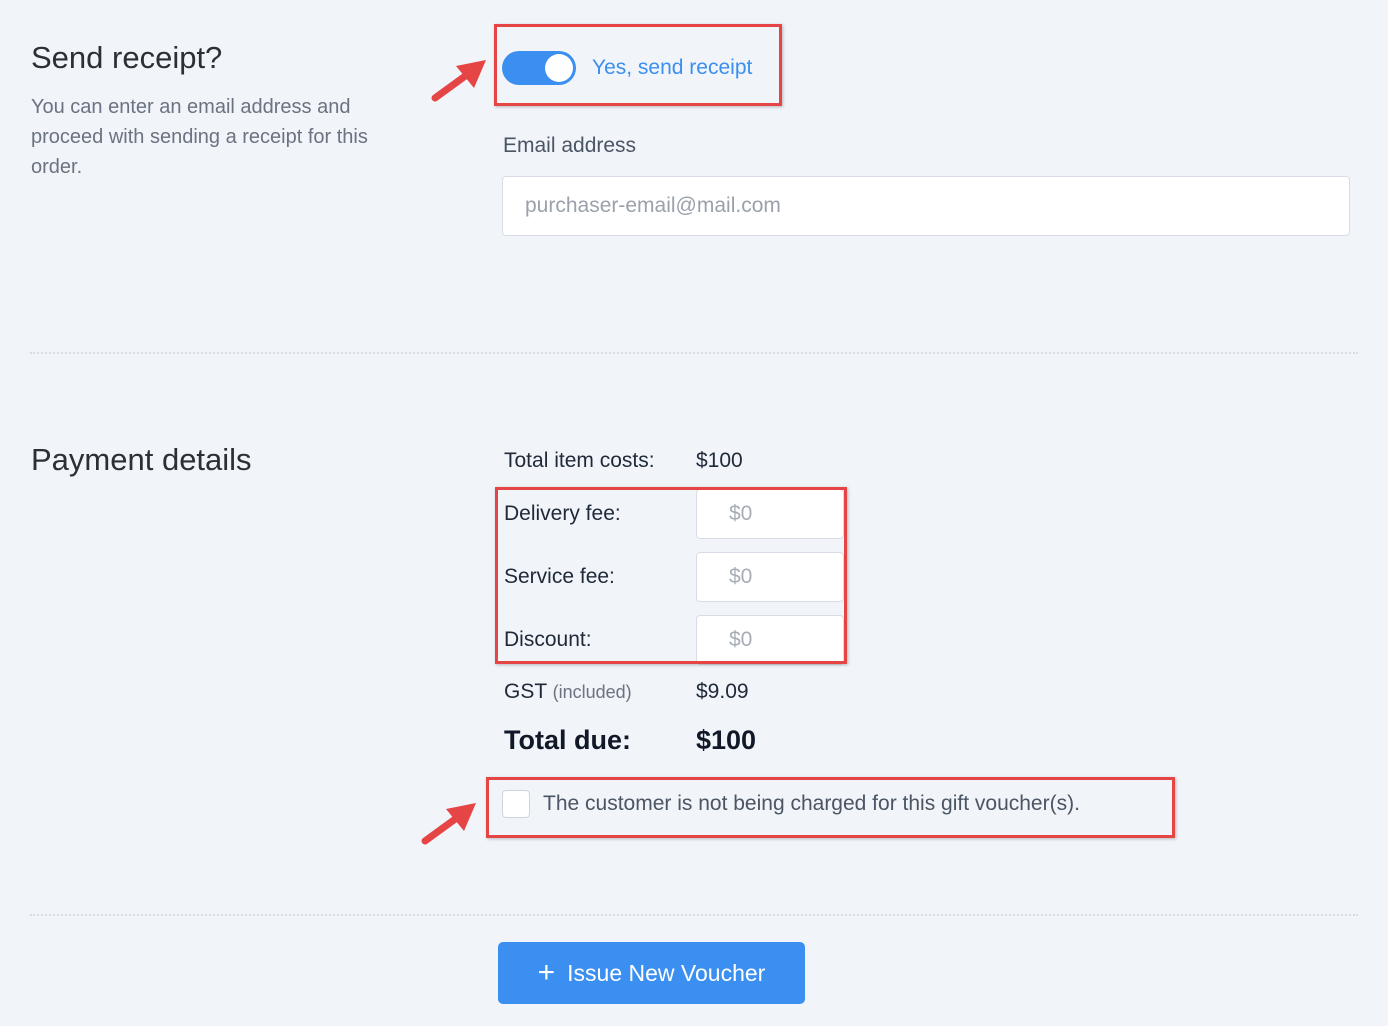 The image size is (1388, 1026). Describe the element at coordinates (770, 577) in the screenshot. I see `service-fee-input` at that location.